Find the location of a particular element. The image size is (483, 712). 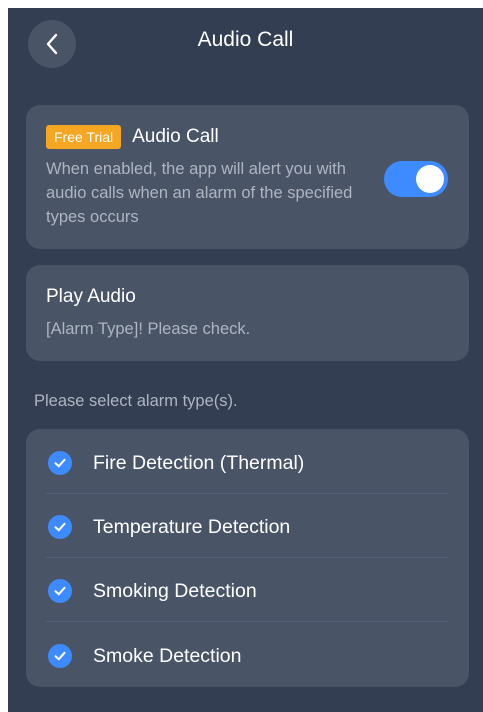

divider is located at coordinates (247, 621).